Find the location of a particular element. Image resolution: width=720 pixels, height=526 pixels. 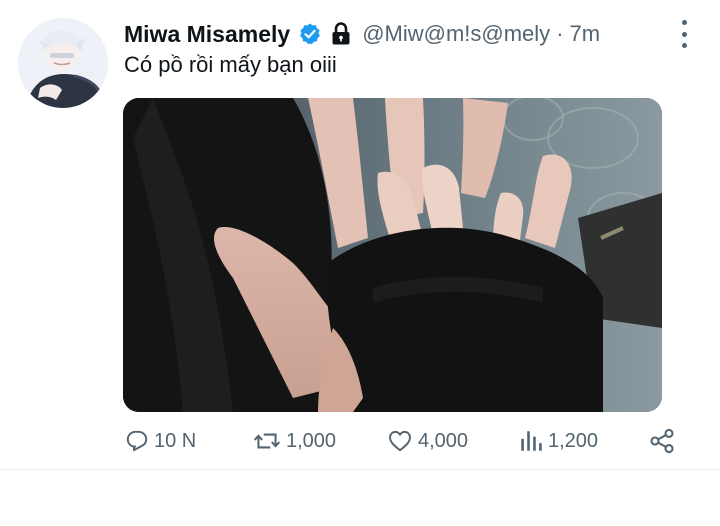

author-name: Miwa Misamely is located at coordinates (207, 34).